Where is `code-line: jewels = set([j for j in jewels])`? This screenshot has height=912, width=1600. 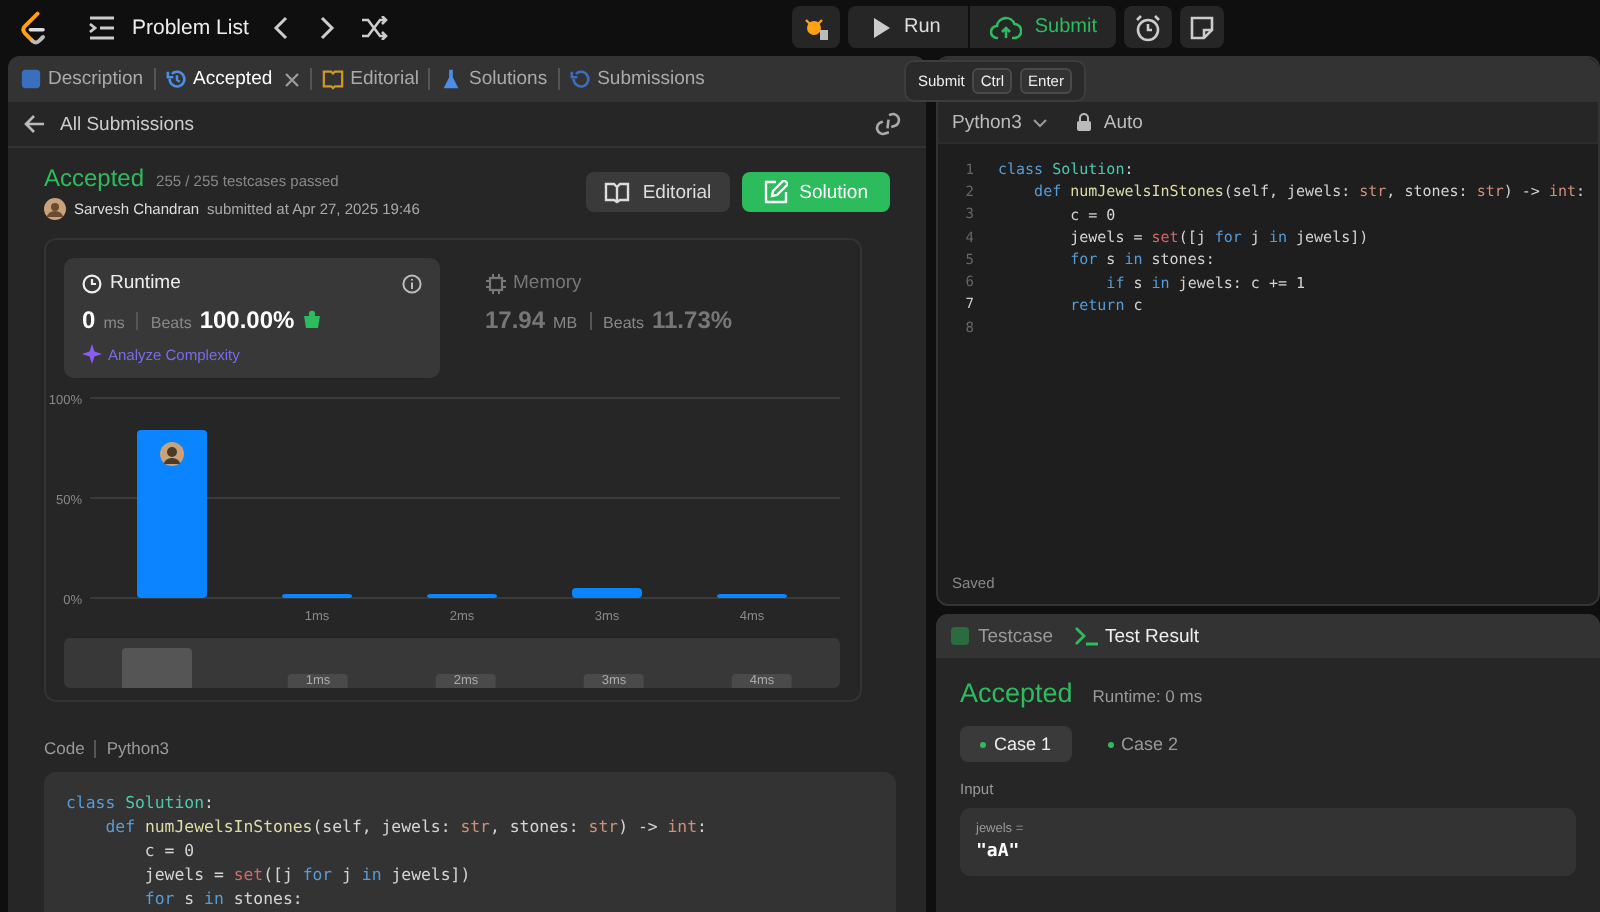
code-line: jewels = set([j for j in jewels]) is located at coordinates (307, 874).